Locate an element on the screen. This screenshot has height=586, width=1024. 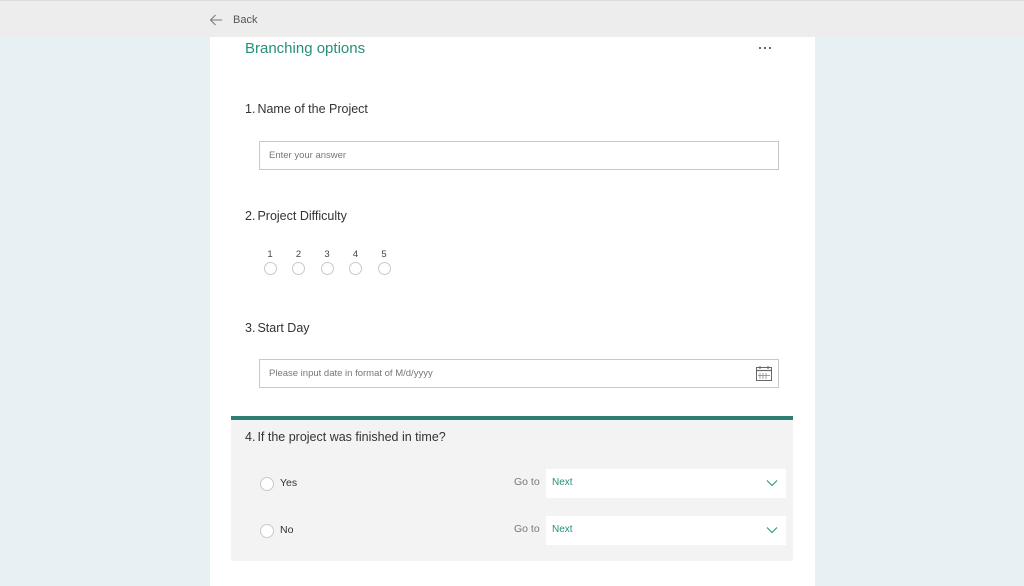
choice-option-yes: Yes Go to Next is located at coordinates (512, 484).